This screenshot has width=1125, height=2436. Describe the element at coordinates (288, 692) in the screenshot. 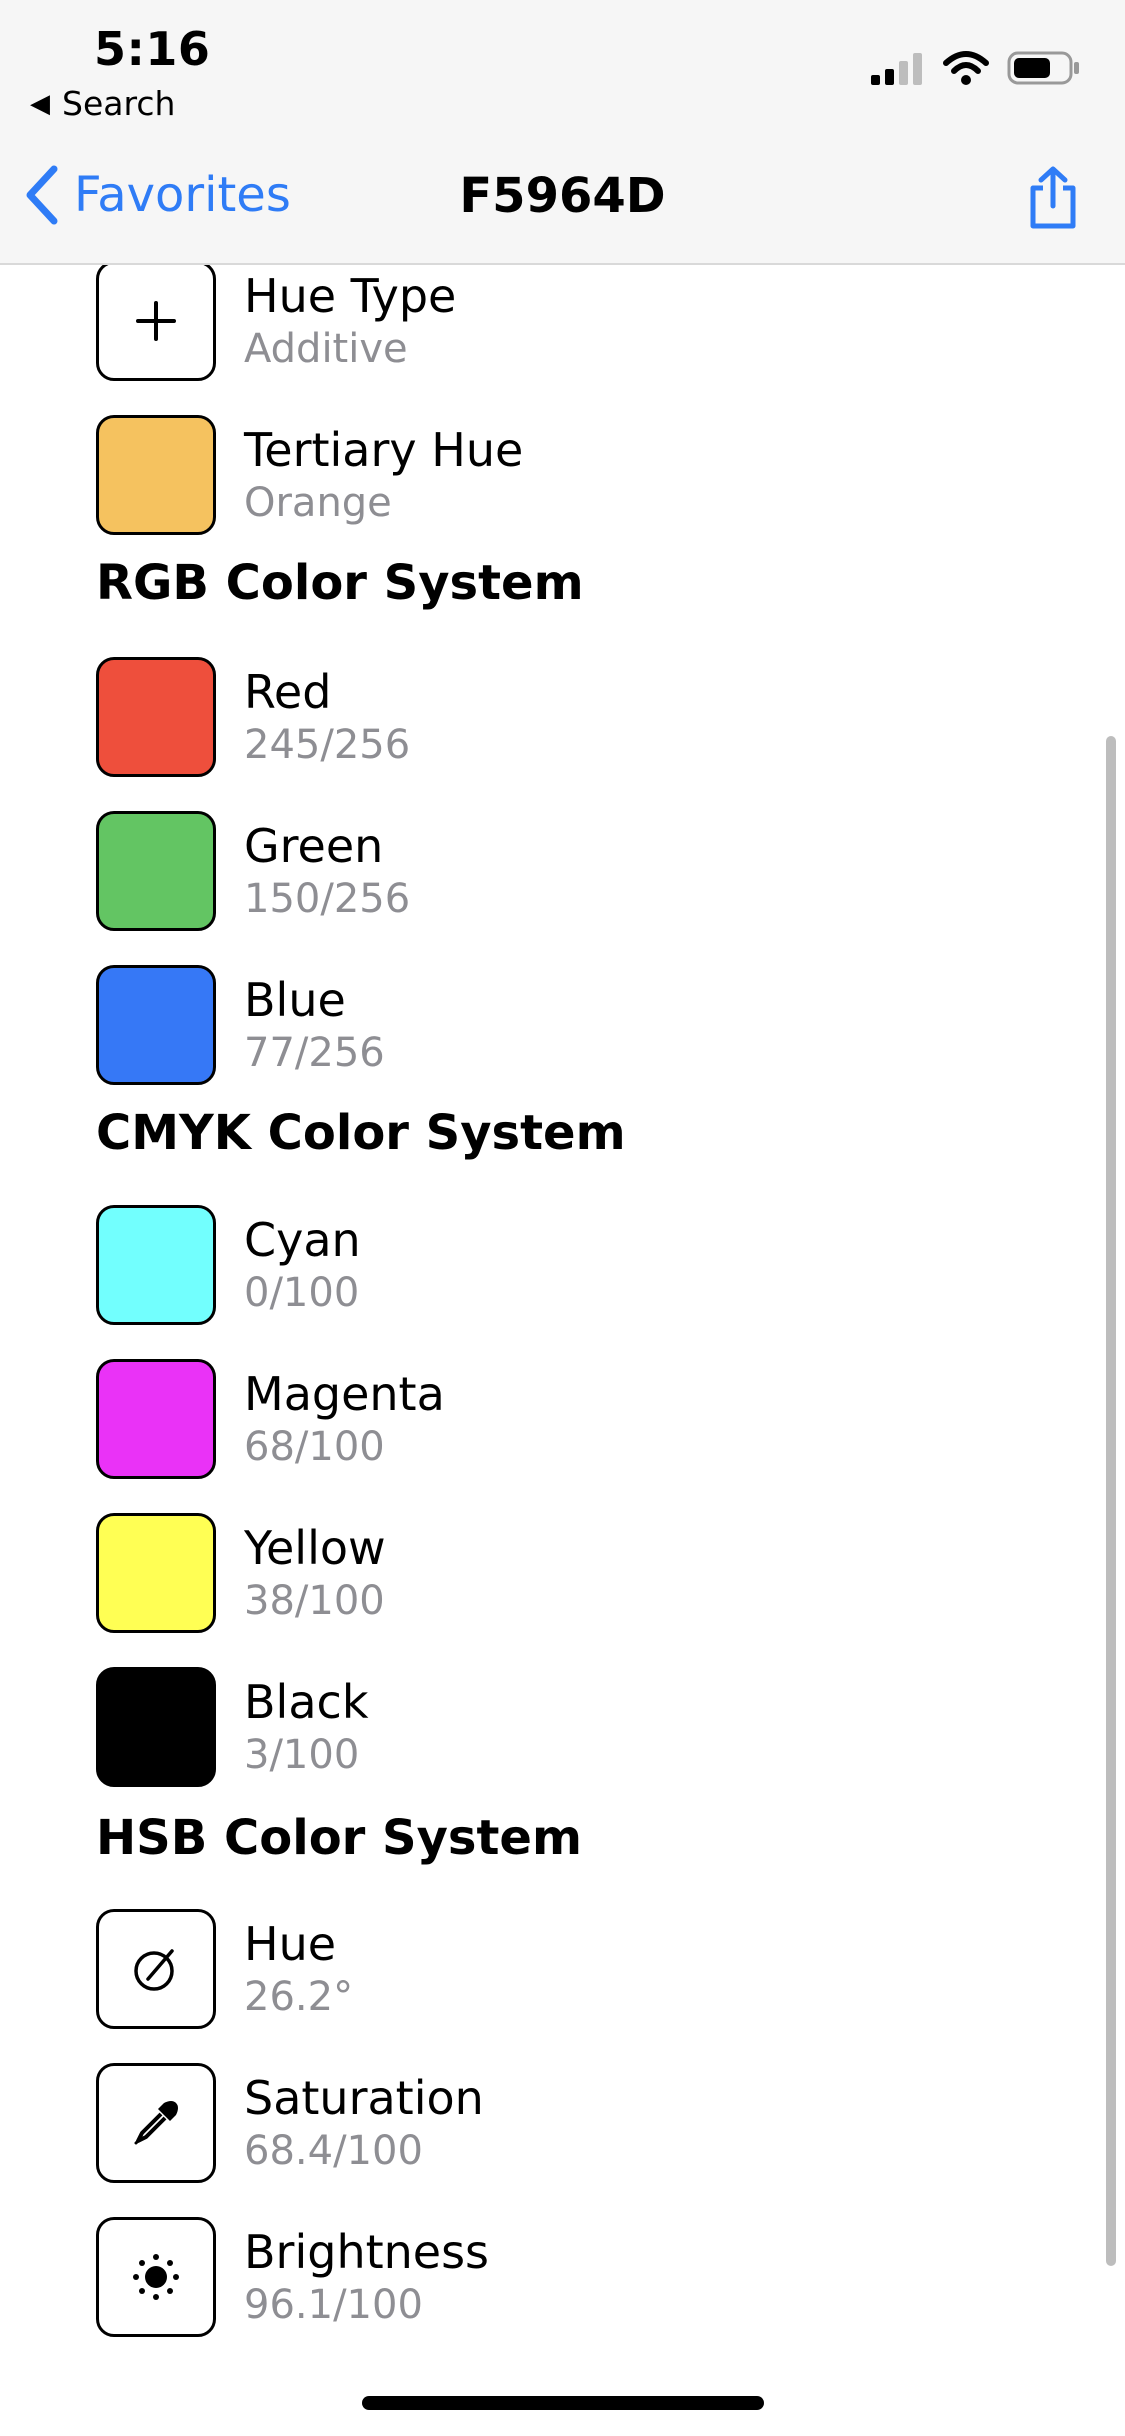

I see `red-title: Red` at that location.